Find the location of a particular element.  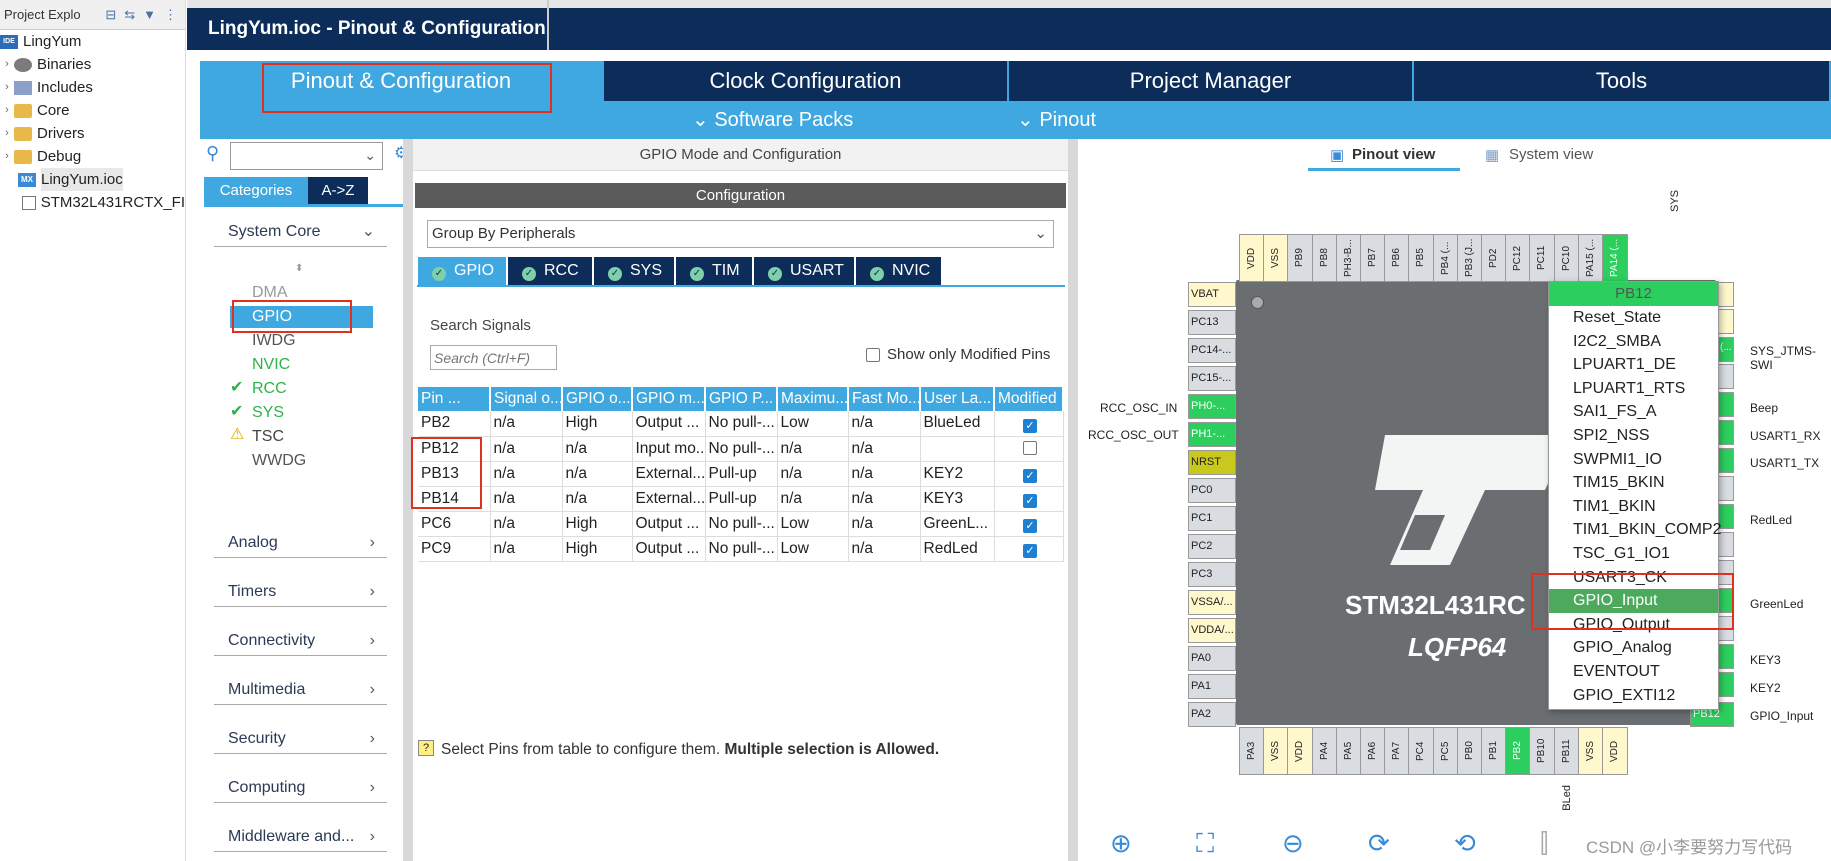

table-row: PB14 n/a n/a External... Pull-up n/a n/a KEY3 ✓ is located at coordinates (741, 499).